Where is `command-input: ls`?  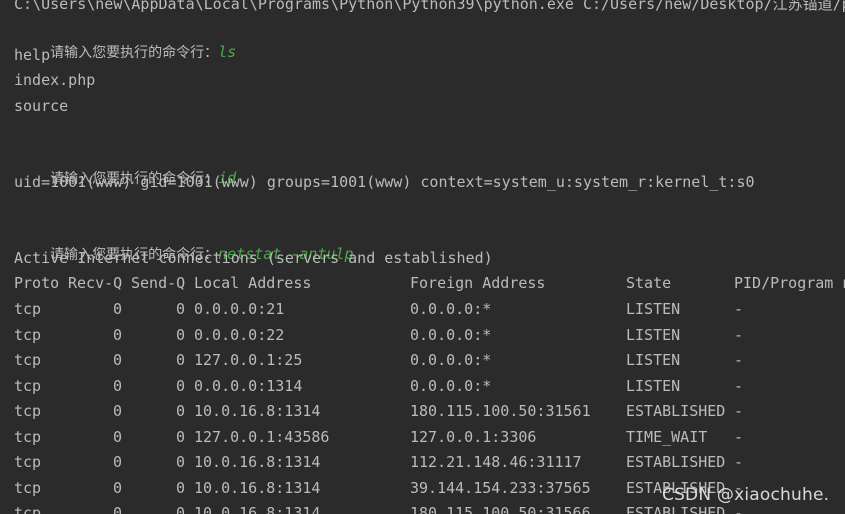
command-input: ls is located at coordinates (227, 52).